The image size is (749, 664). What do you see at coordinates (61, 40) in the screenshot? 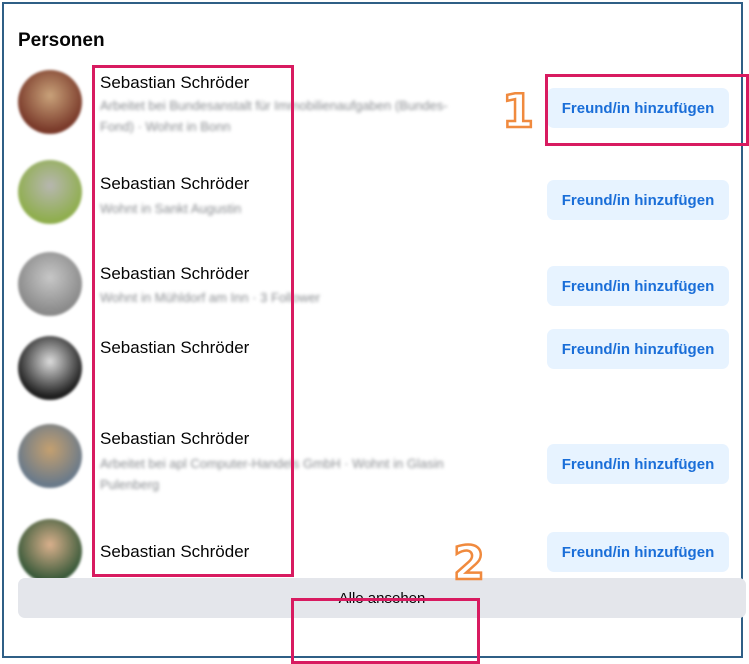
I see `section-title: Personen` at bounding box center [61, 40].